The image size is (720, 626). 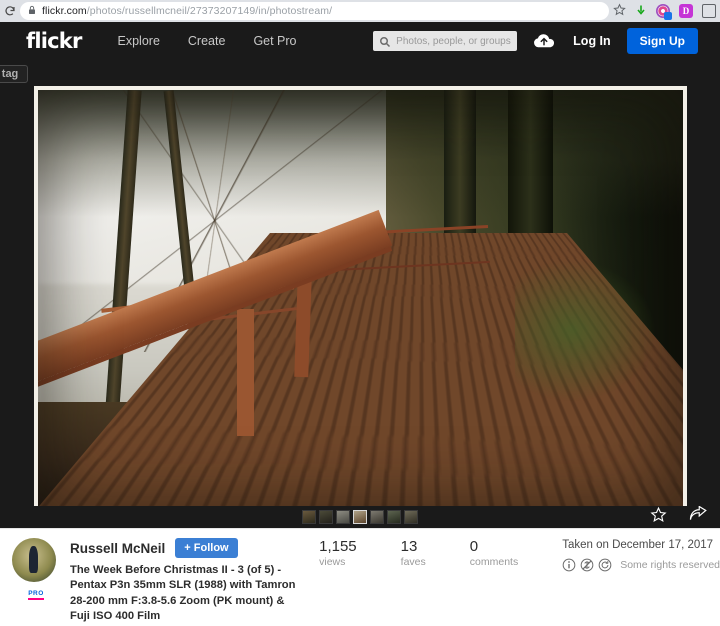 What do you see at coordinates (10, 11) in the screenshot?
I see `reload-icon` at bounding box center [10, 11].